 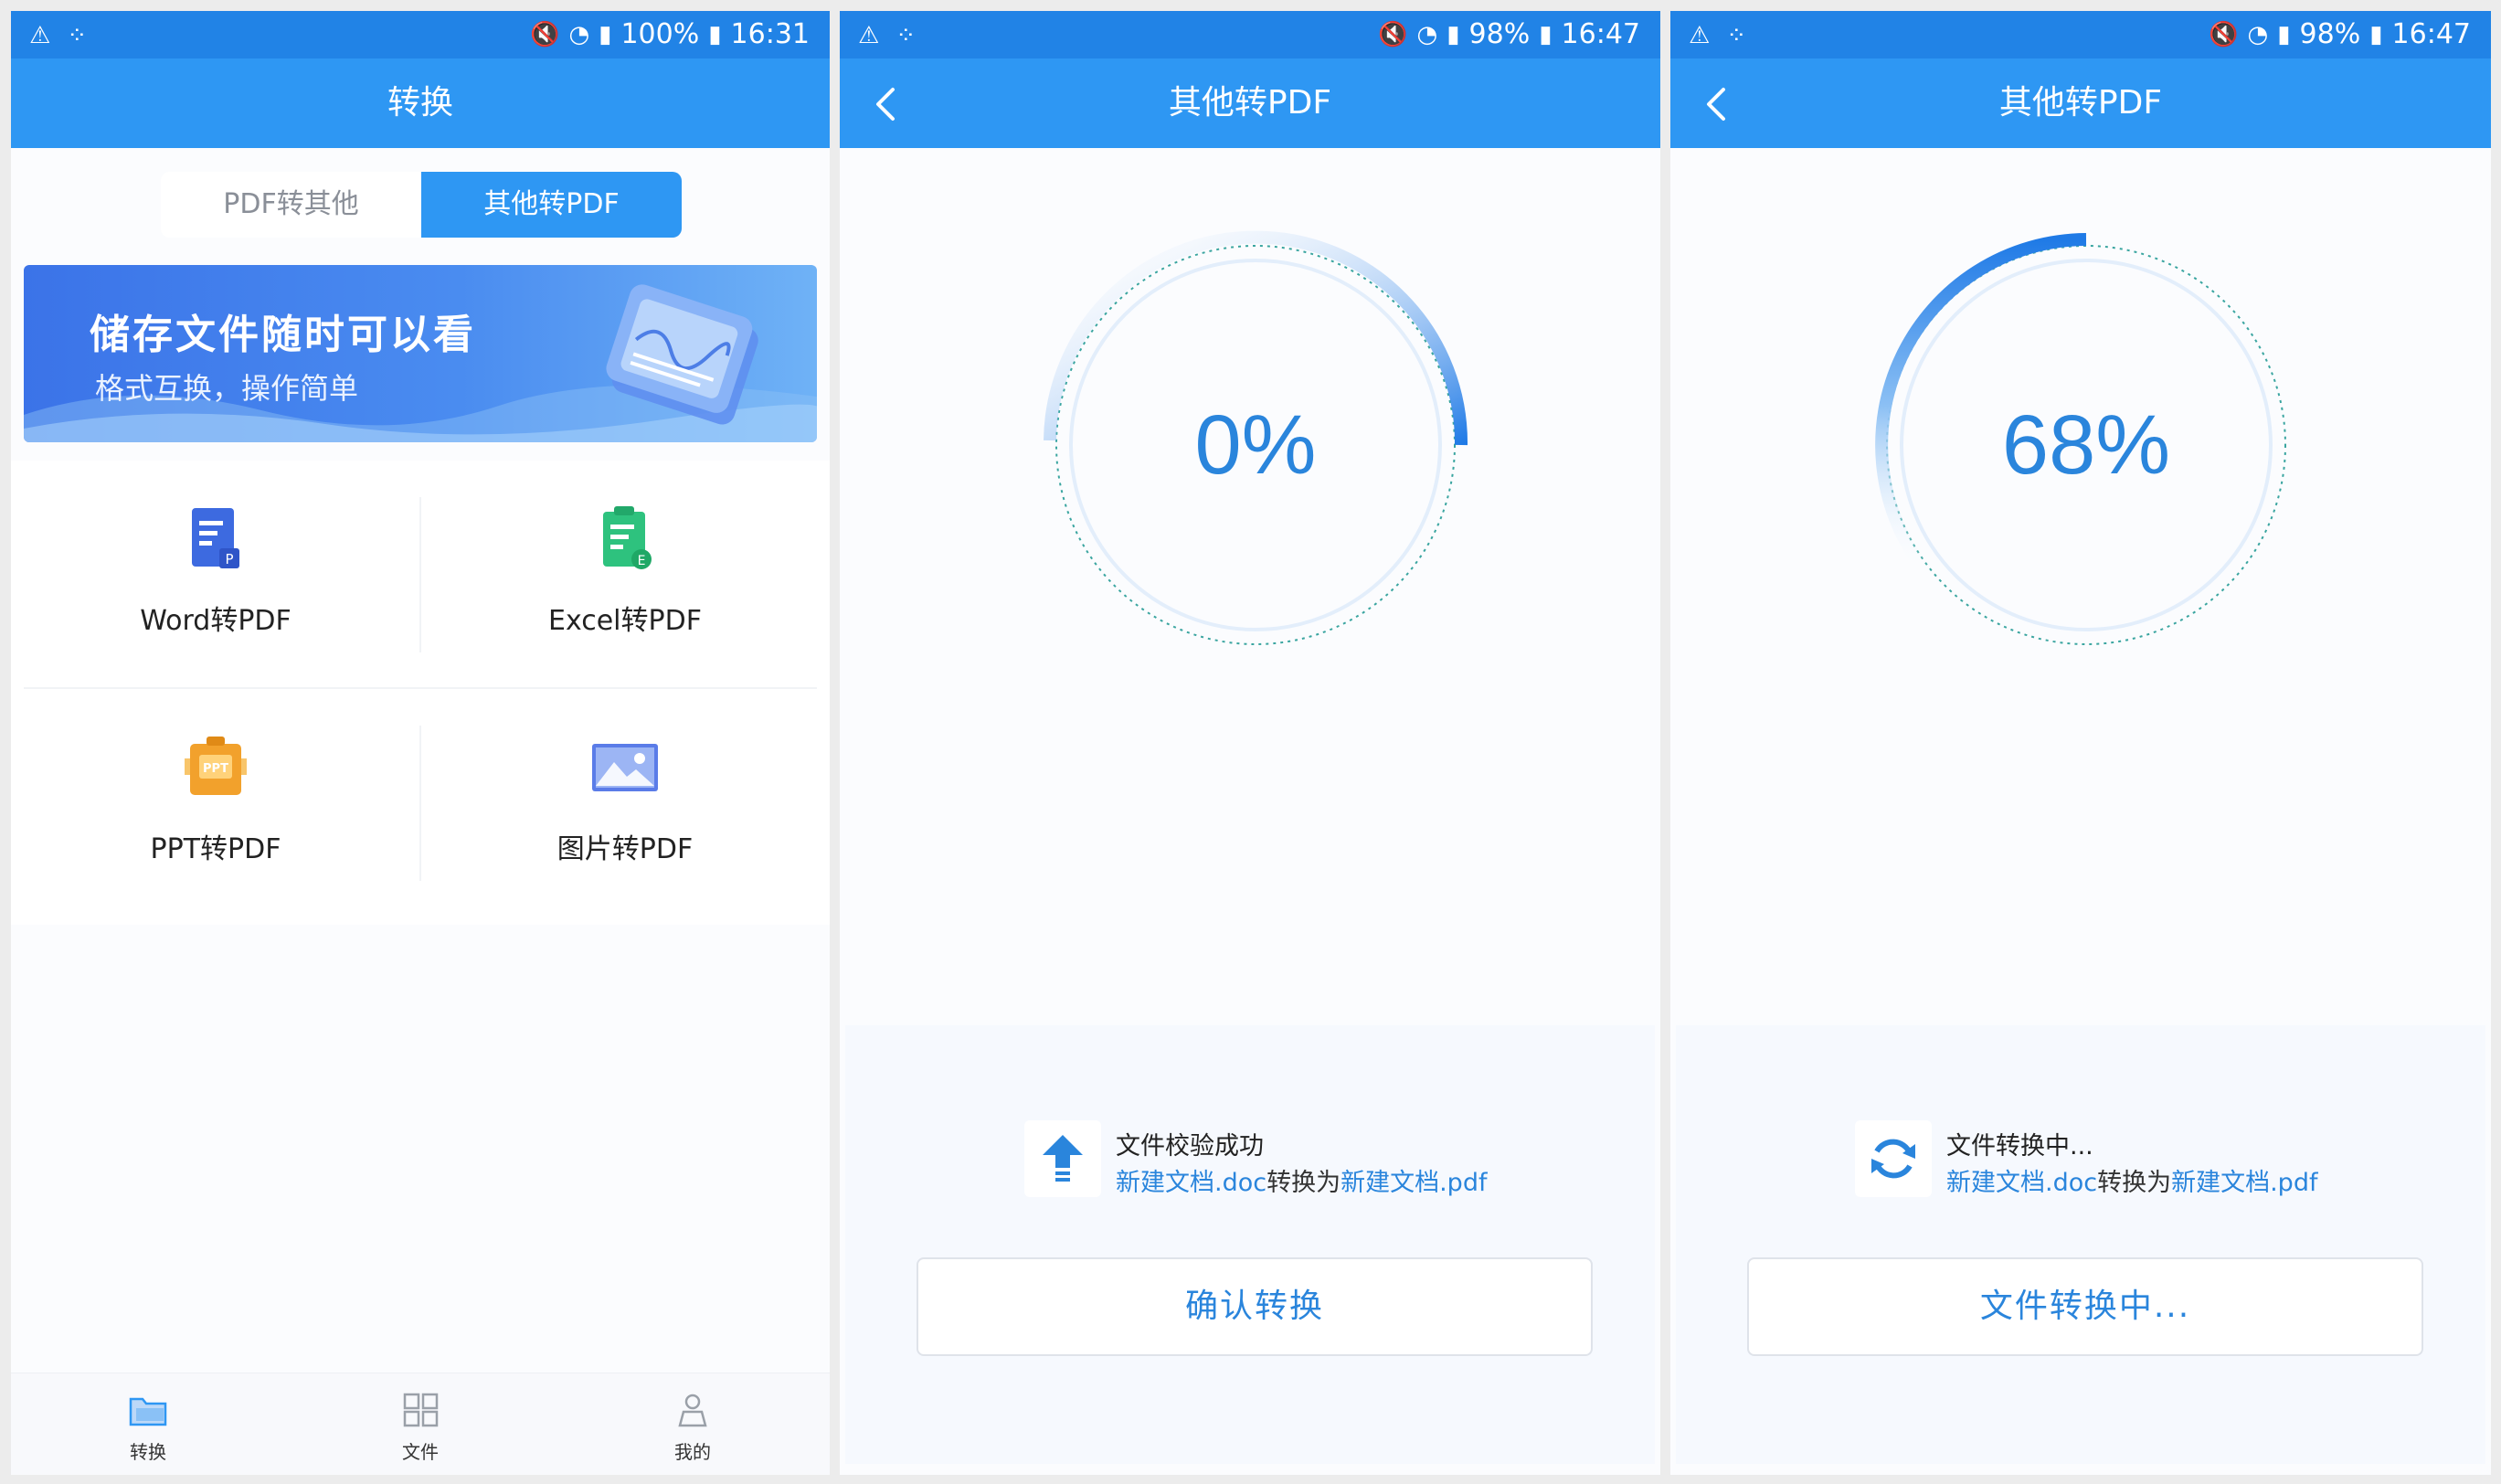 I want to click on bottom-tab-bar: 转换 文件 我的, so click(x=420, y=1424).